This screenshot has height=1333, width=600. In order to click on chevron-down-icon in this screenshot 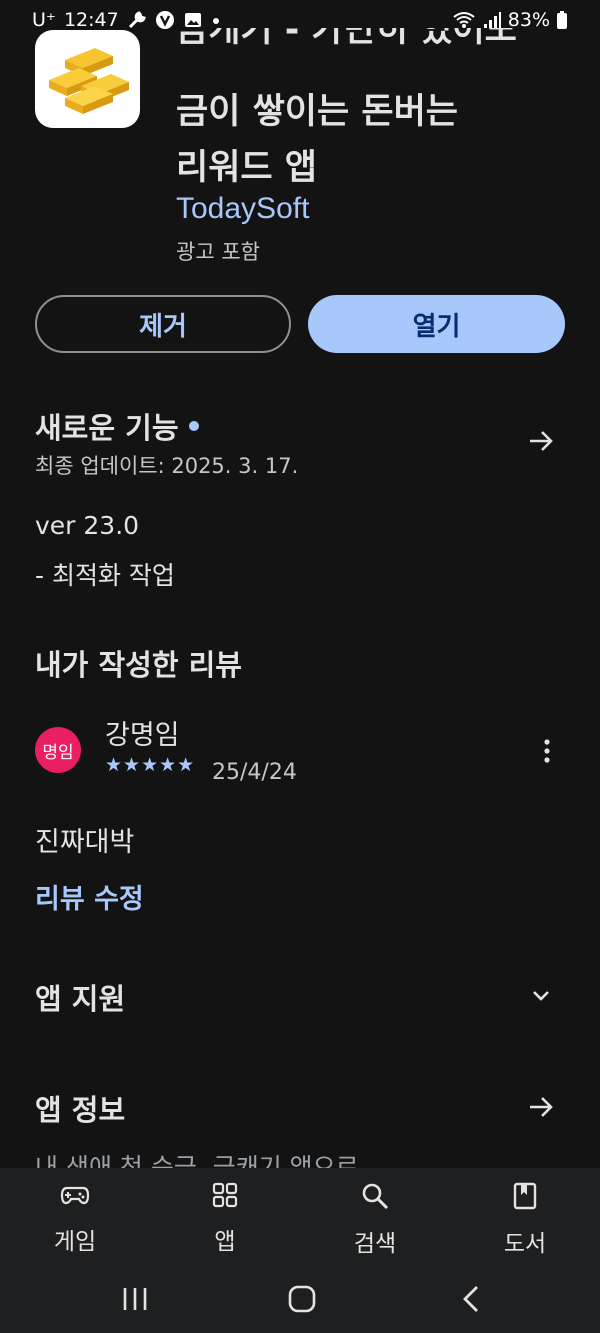, I will do `click(541, 996)`.